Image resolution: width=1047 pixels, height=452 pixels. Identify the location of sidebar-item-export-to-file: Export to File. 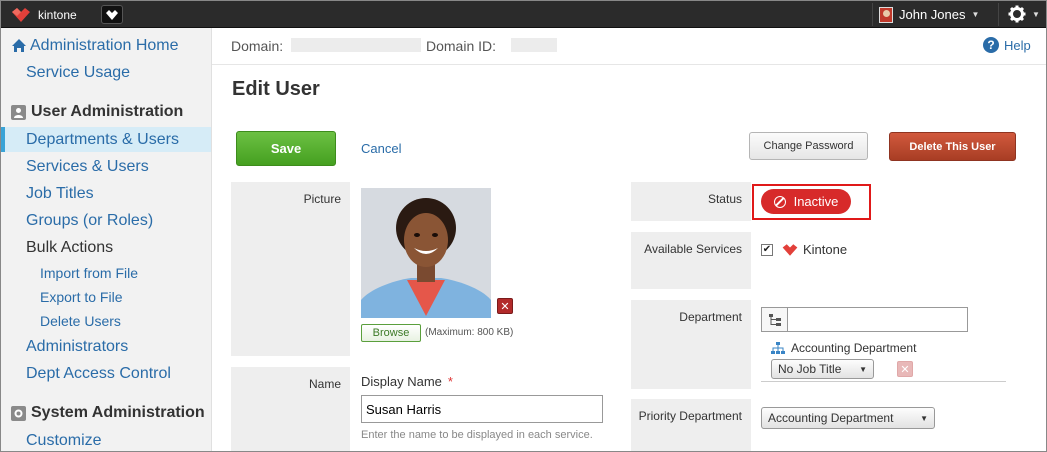
(106, 296).